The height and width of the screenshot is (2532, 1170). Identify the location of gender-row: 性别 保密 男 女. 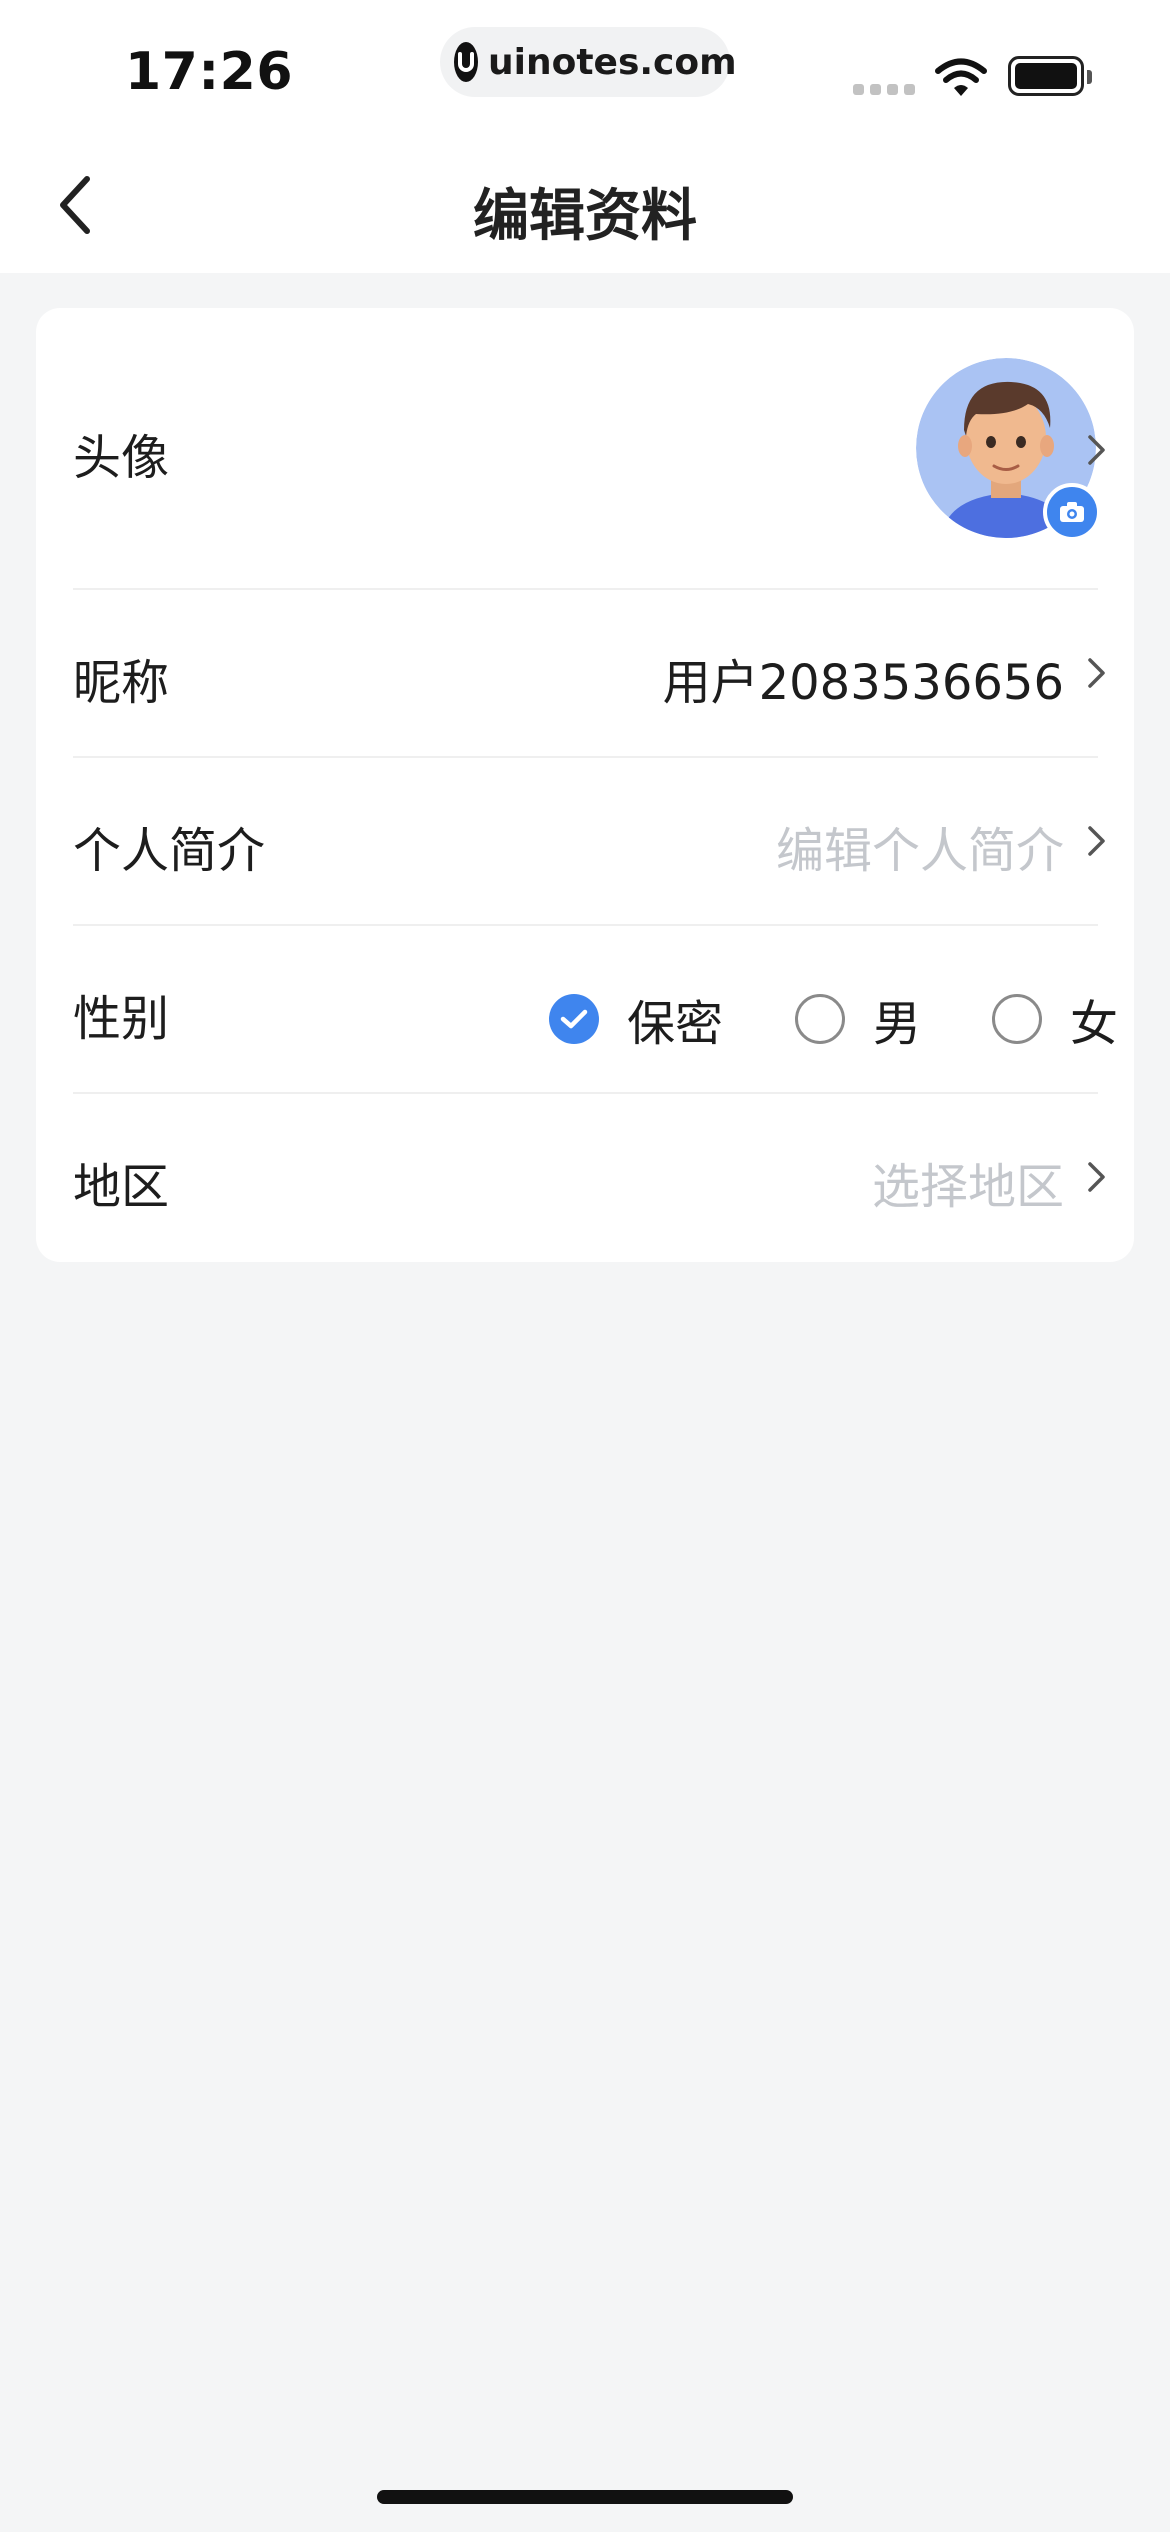
(603, 1009).